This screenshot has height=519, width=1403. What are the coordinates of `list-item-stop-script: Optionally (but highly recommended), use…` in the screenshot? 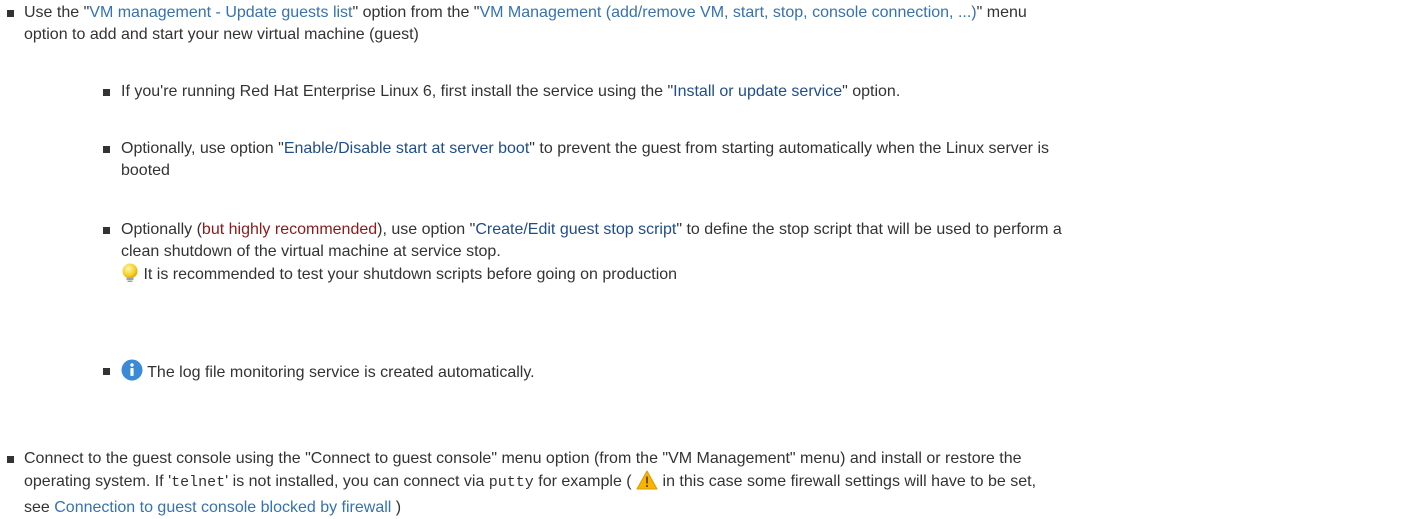 It's located at (751, 254).